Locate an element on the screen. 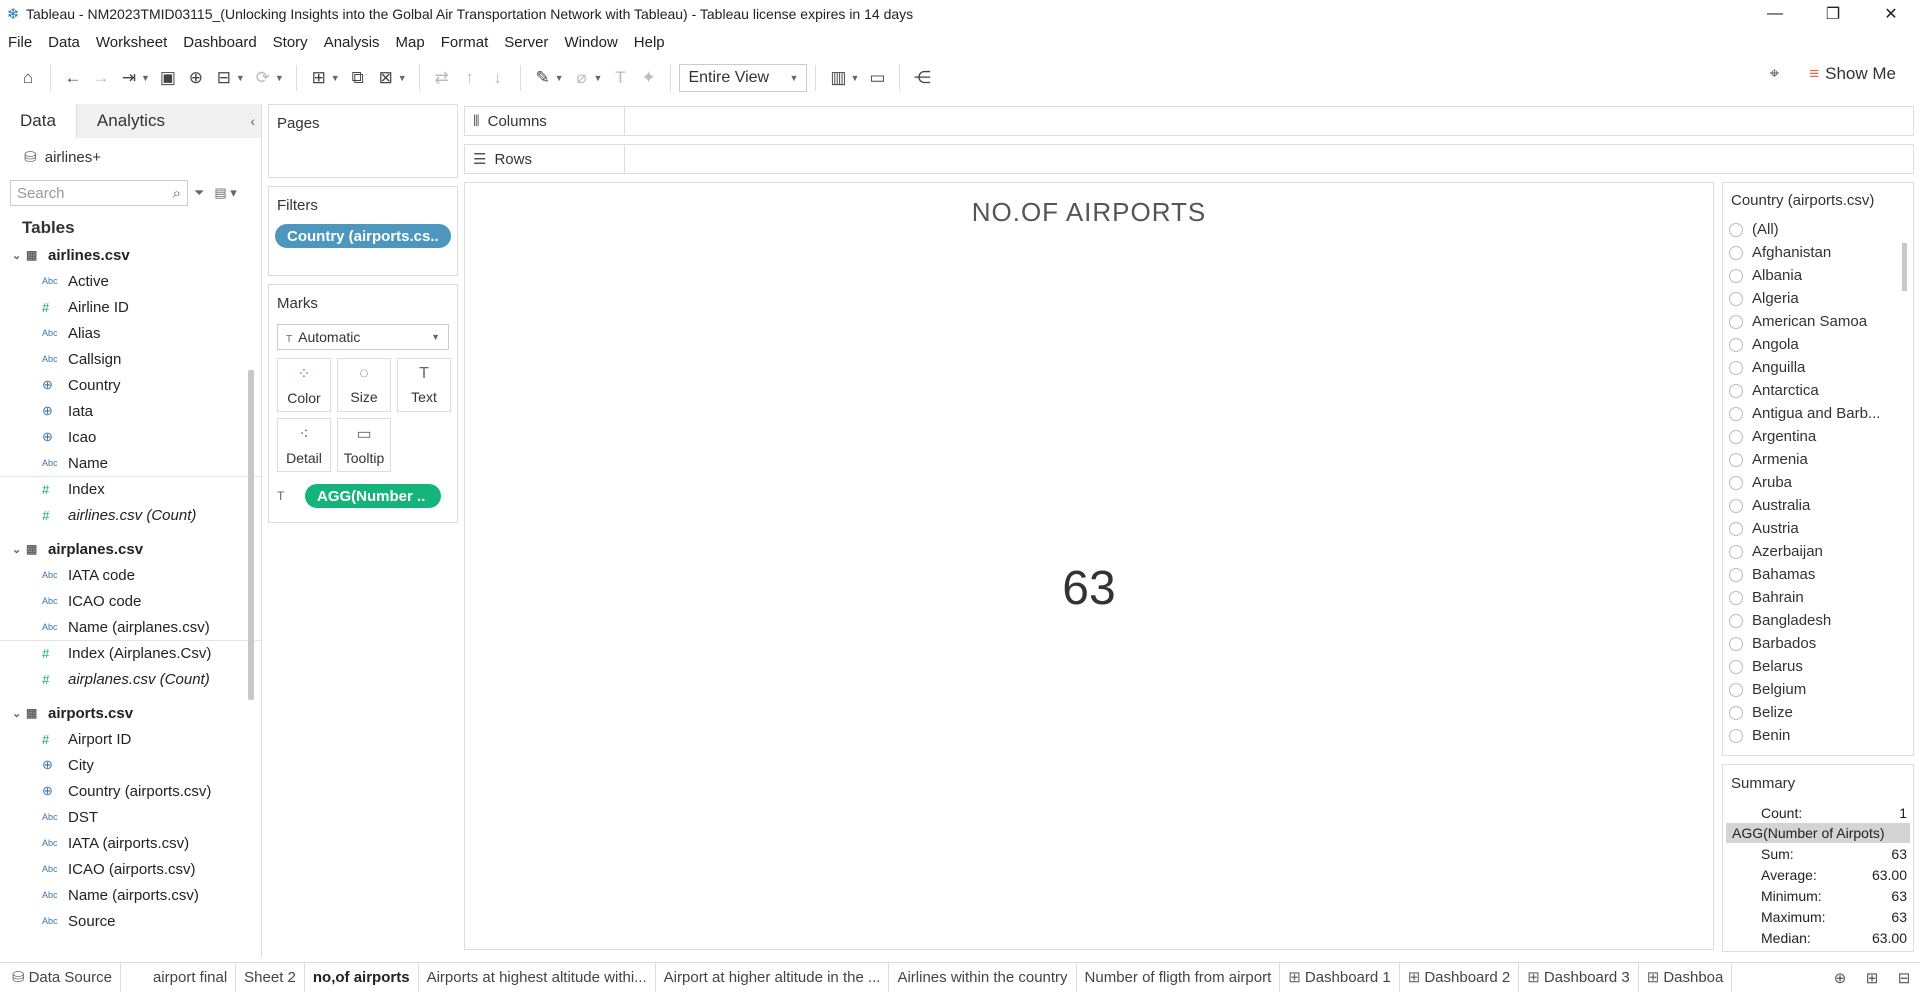 This screenshot has height=992, width=1920. clear-sheet-icon: ⊠ is located at coordinates (386, 78).